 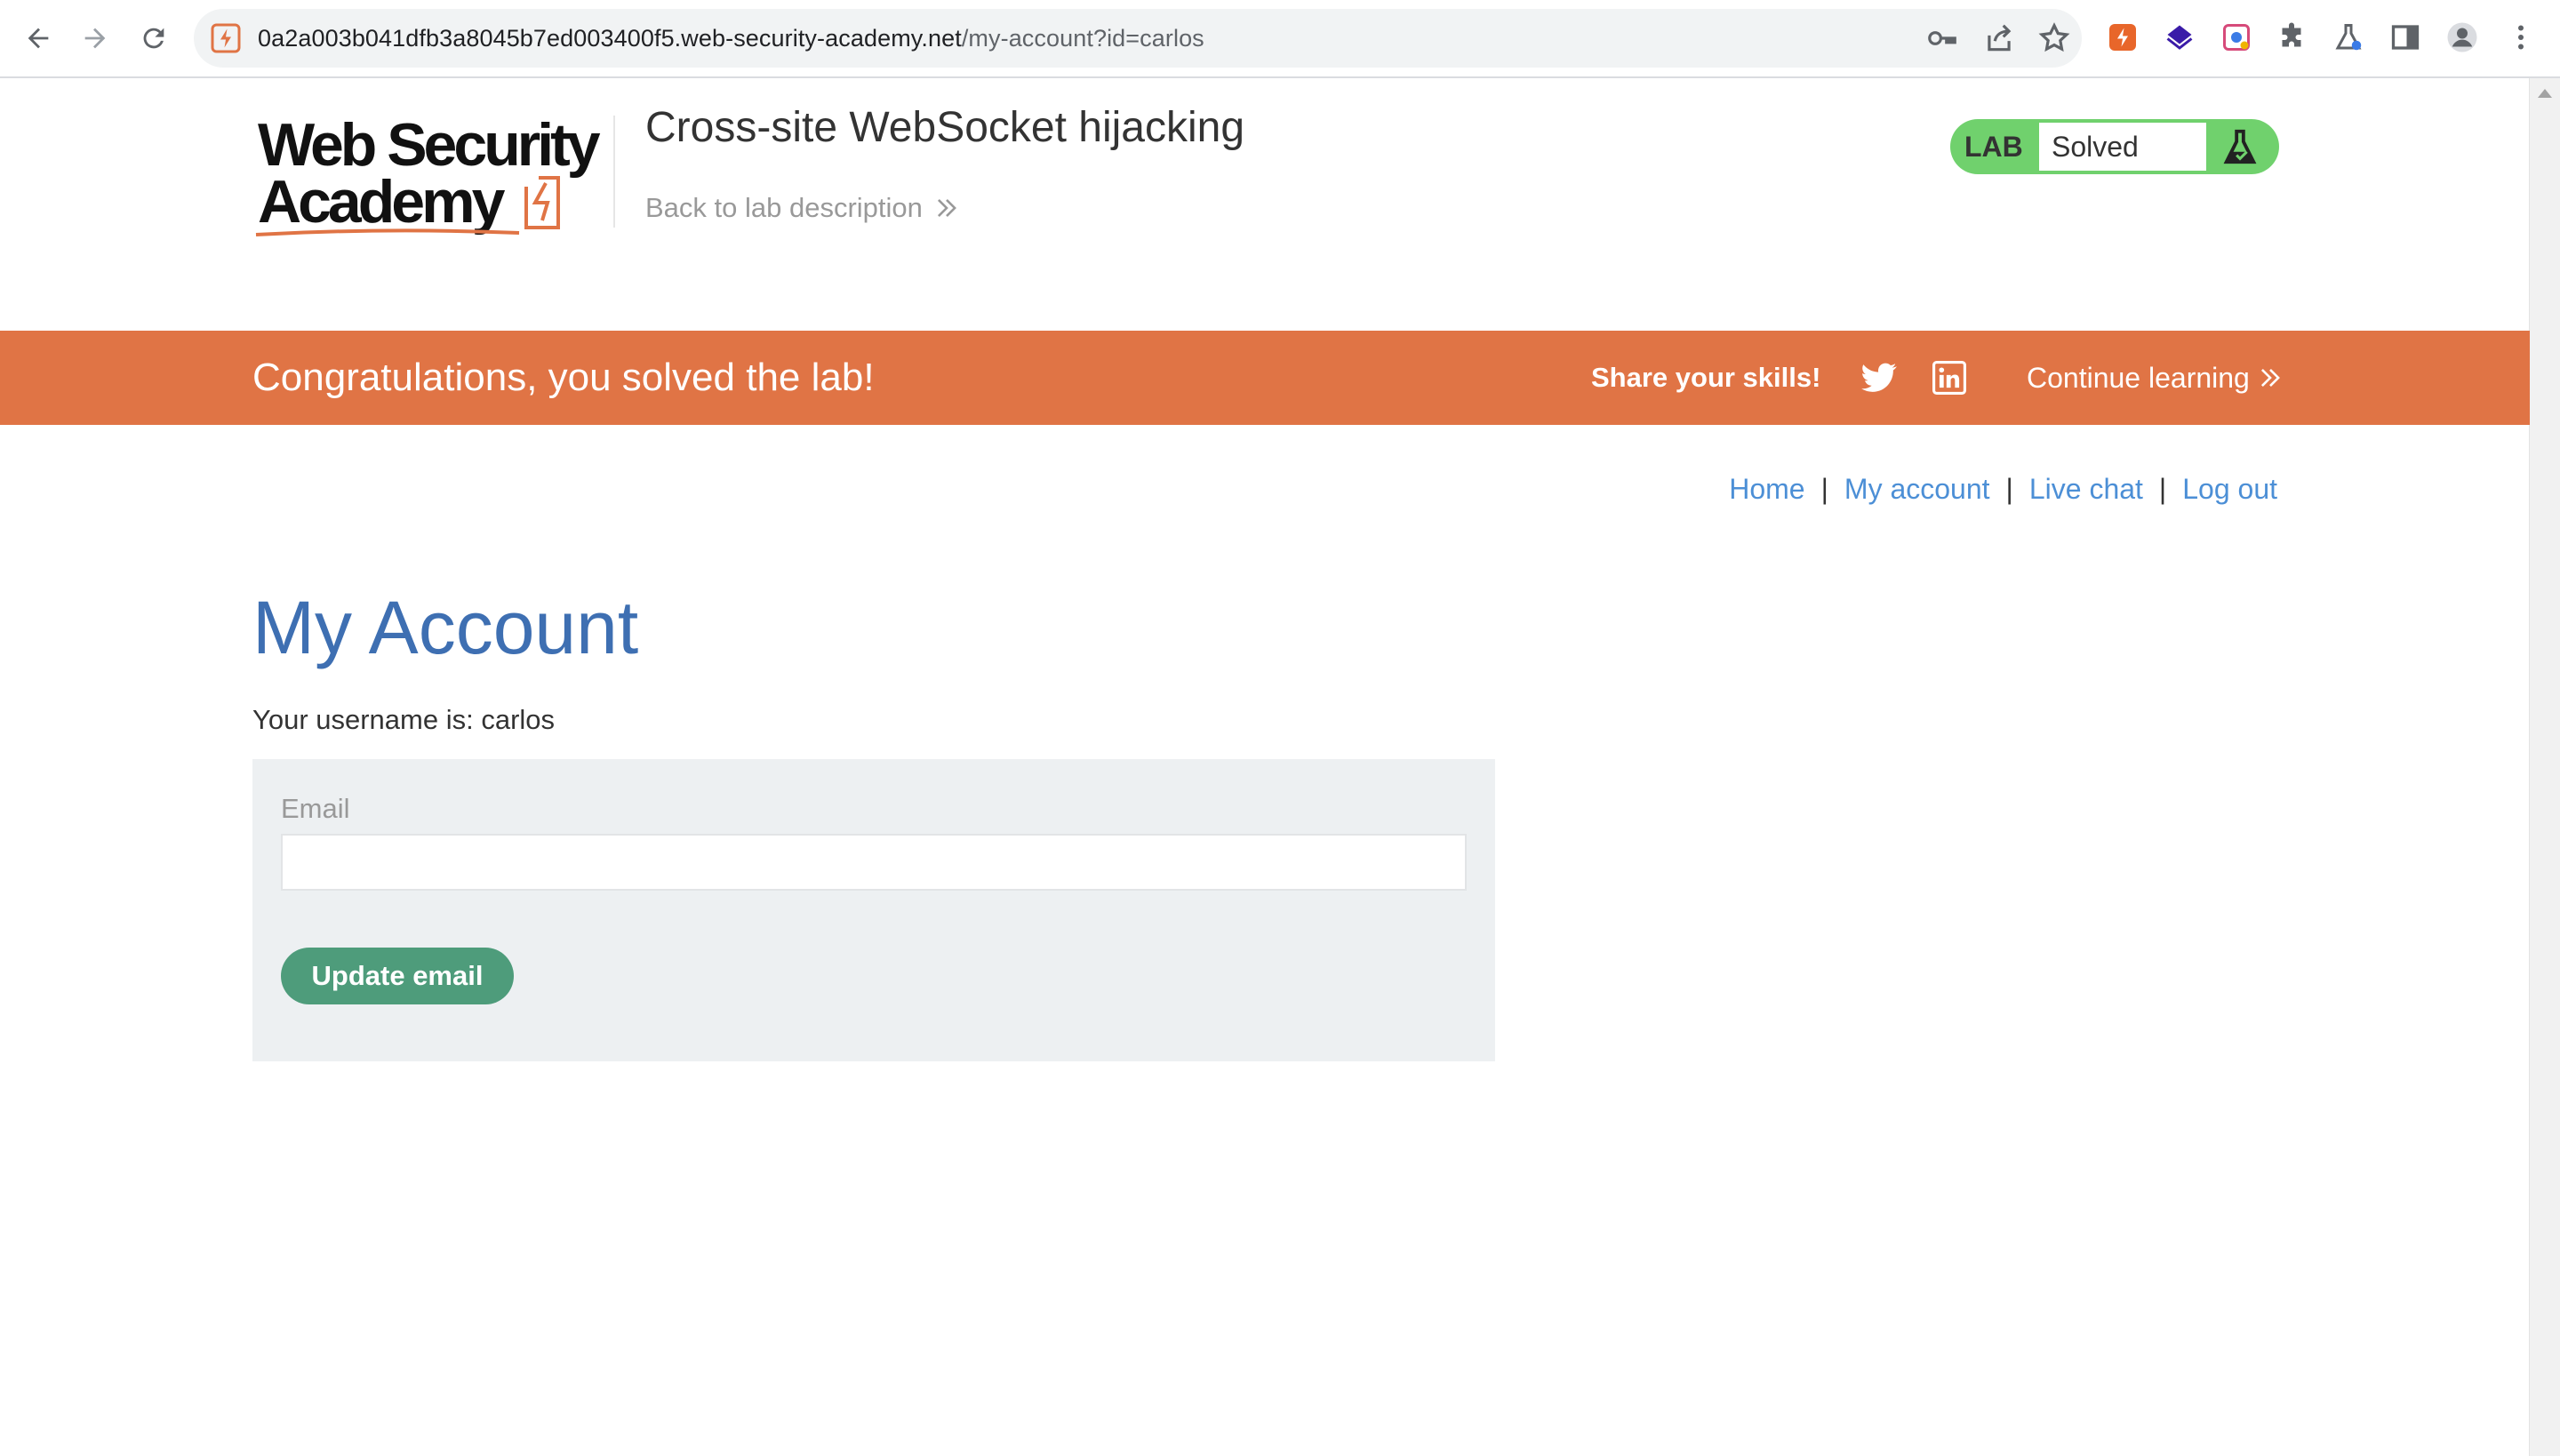 What do you see at coordinates (1766, 489) in the screenshot?
I see `nav-home-link: Home` at bounding box center [1766, 489].